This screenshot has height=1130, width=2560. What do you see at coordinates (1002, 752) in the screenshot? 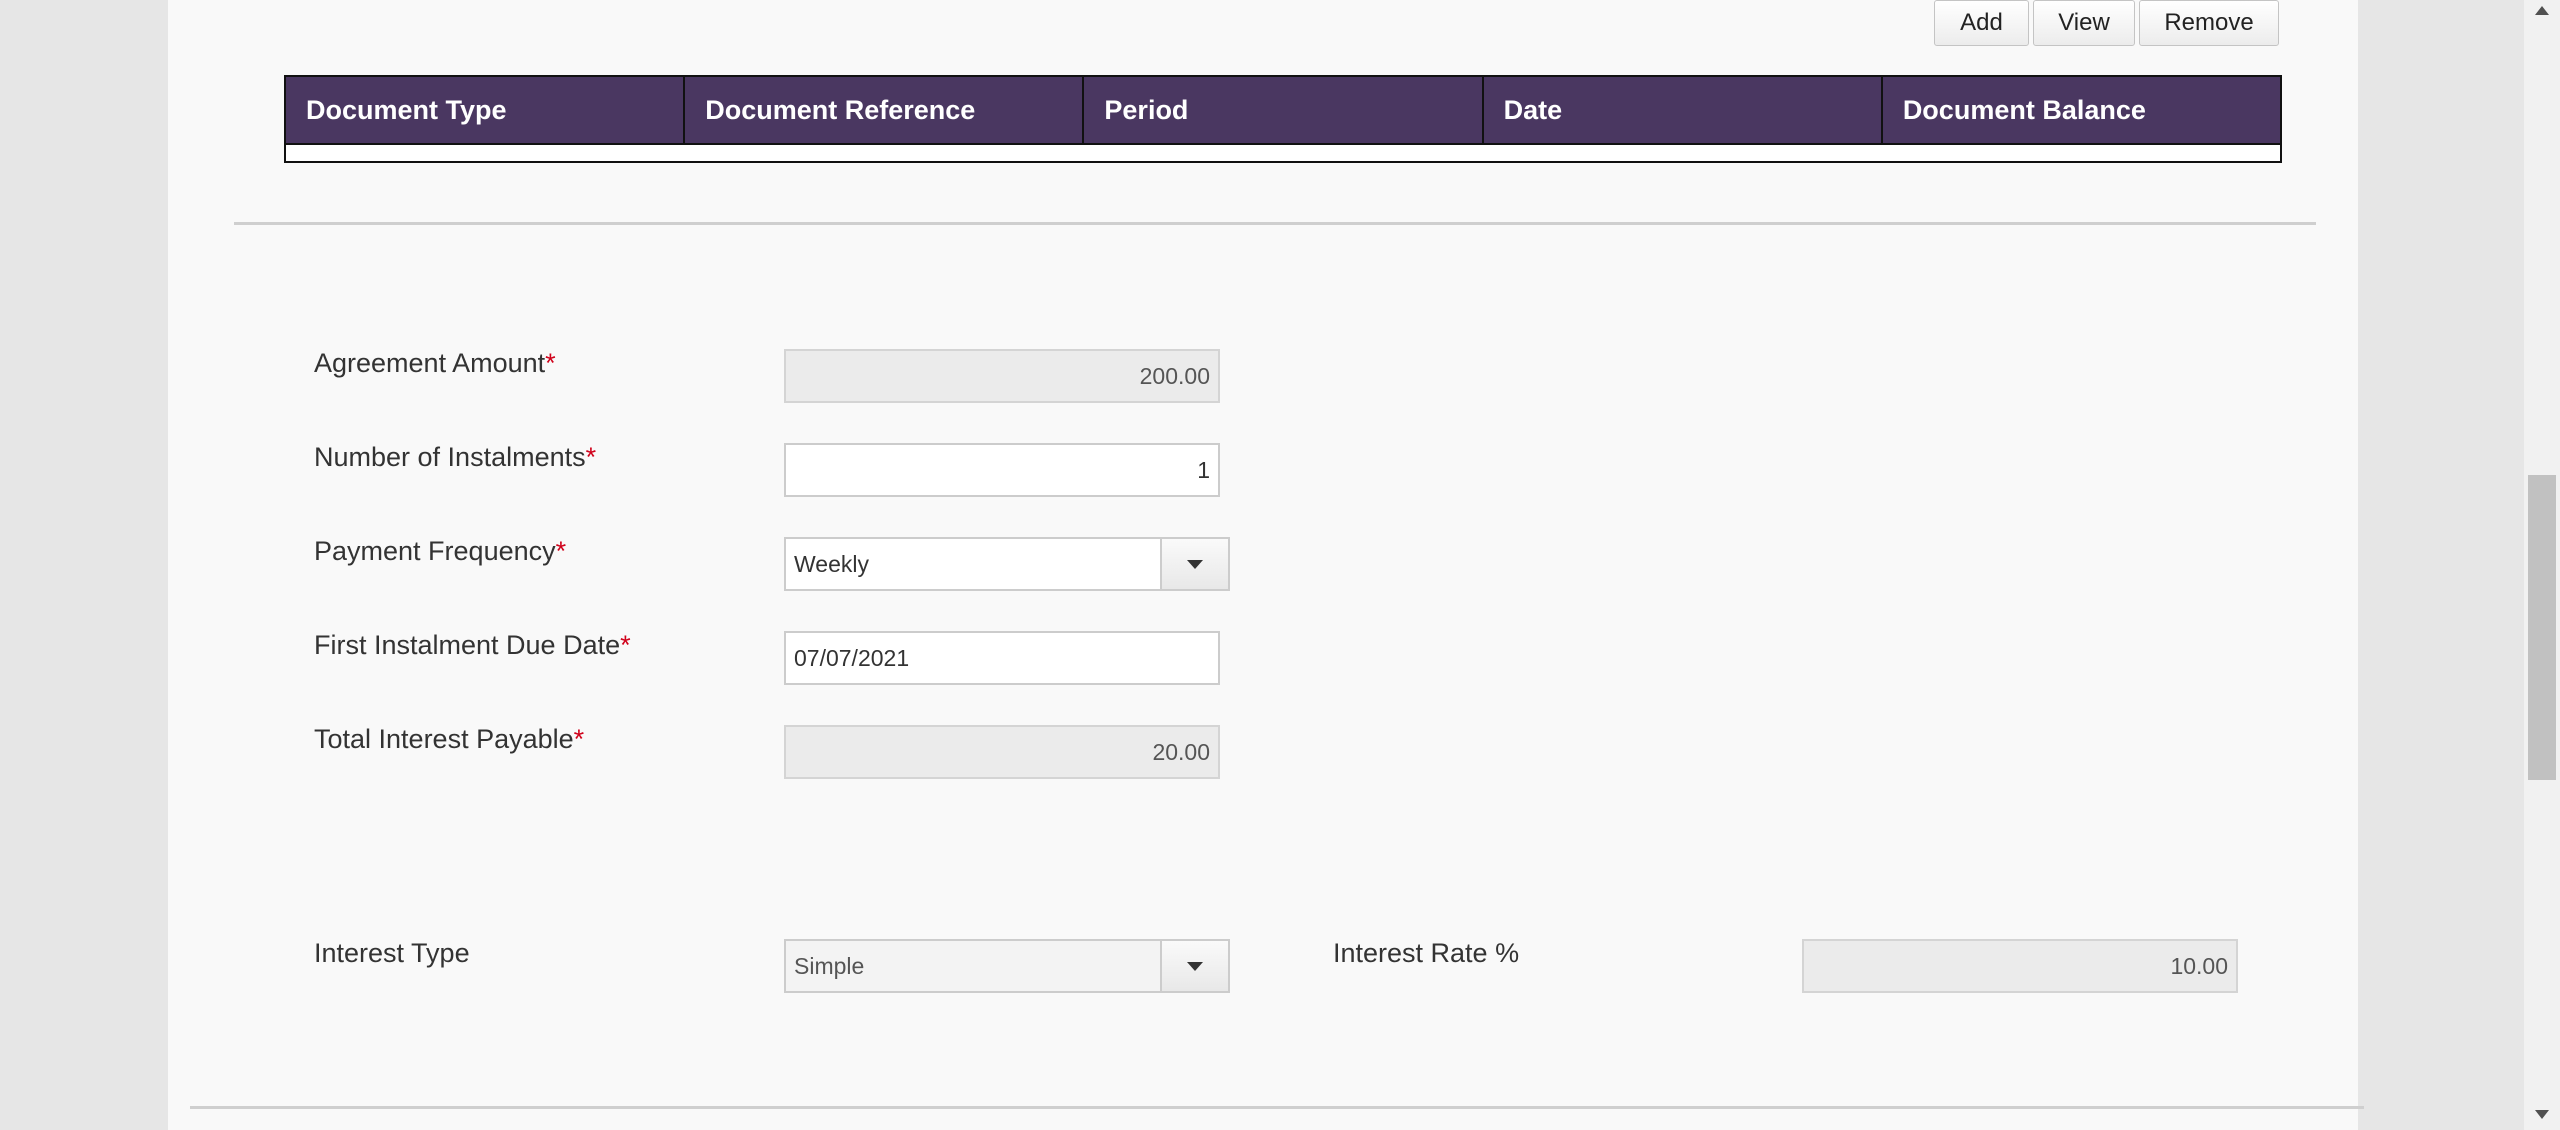
I see `total-interest-payable-field` at bounding box center [1002, 752].